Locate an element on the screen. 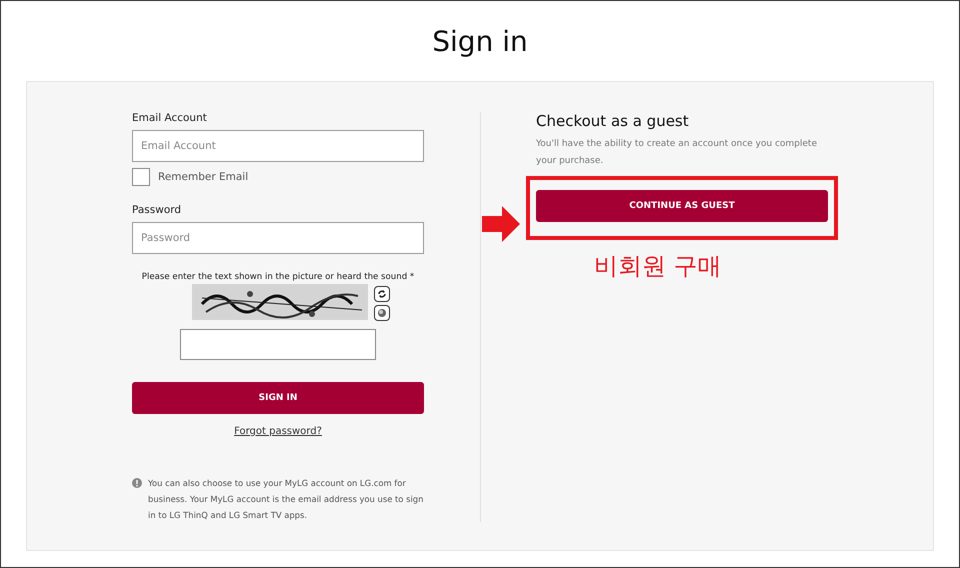 The height and width of the screenshot is (568, 960). guest-description: You'll have the ability to create an account once you complete your purchase. is located at coordinates (677, 153).